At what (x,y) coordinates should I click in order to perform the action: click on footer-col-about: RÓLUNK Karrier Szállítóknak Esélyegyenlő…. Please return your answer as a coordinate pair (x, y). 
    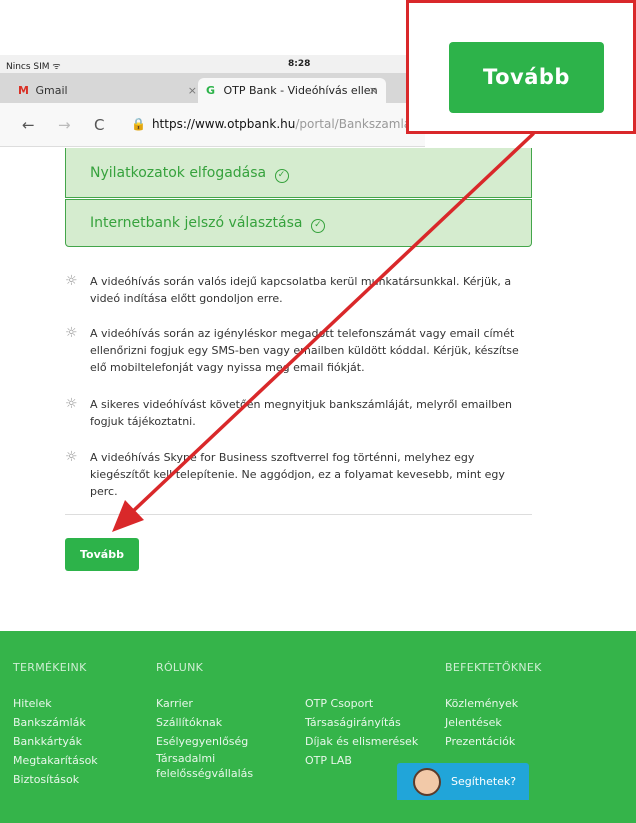
    Looking at the image, I should click on (204, 721).